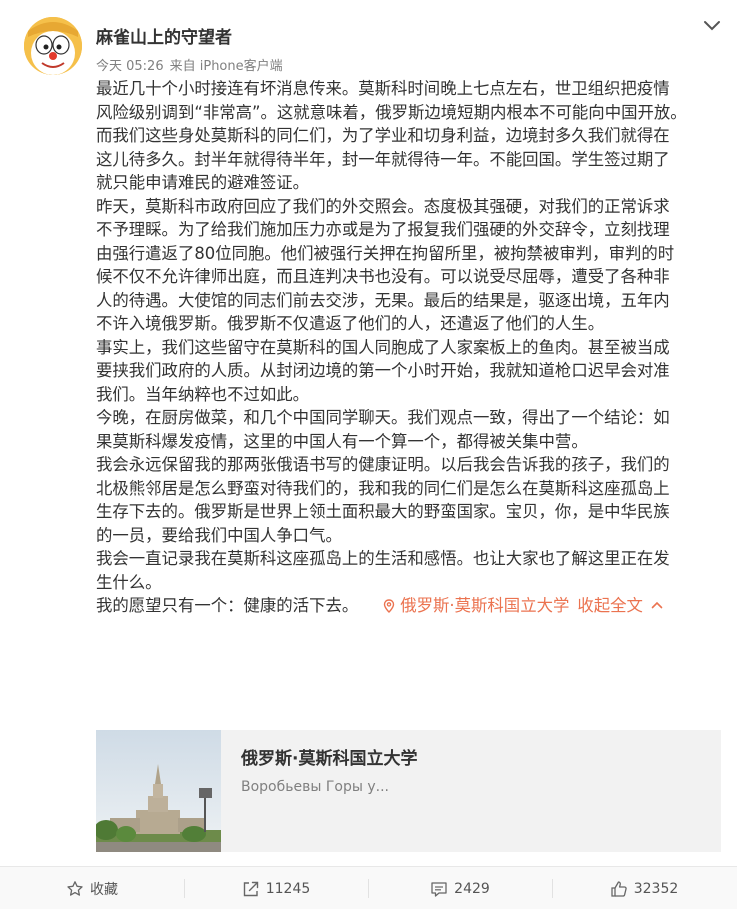 The width and height of the screenshot is (737, 909). I want to click on repost-count: 11245, so click(288, 888).